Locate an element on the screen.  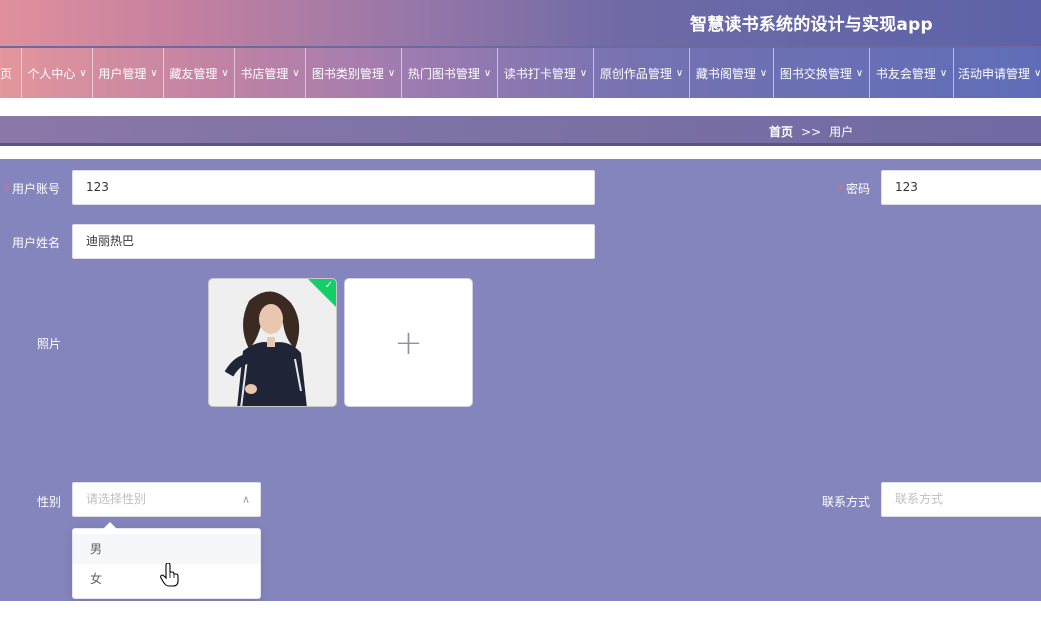
dropdown-caret is located at coordinates (110, 525).